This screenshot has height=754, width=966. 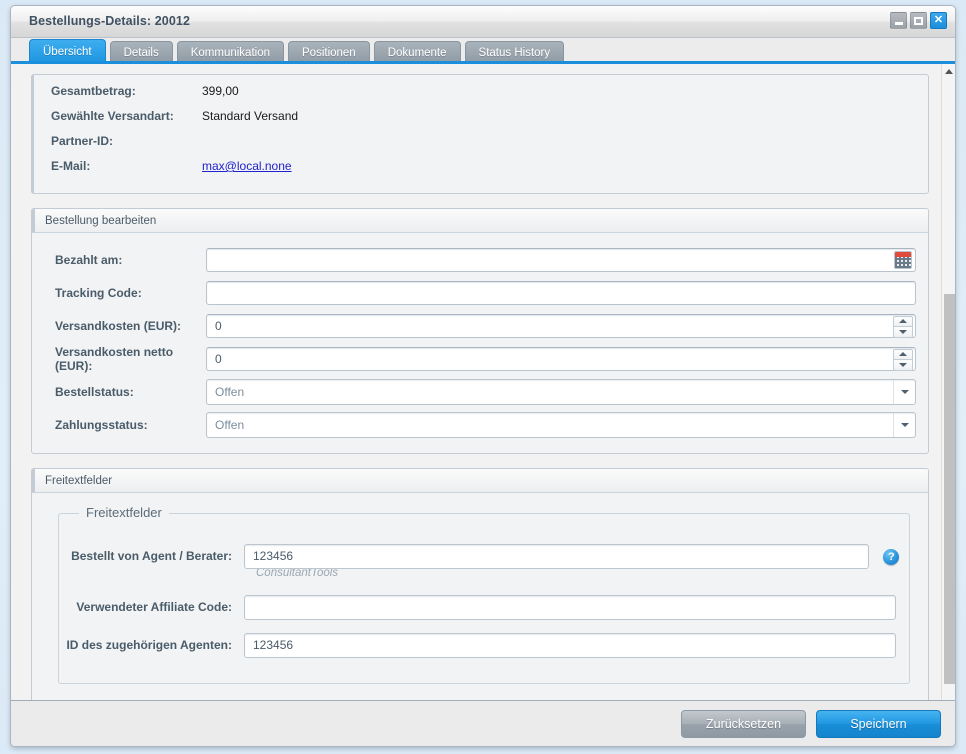 I want to click on shipping-gross-label: Versandkosten (EUR):, so click(x=118, y=325).